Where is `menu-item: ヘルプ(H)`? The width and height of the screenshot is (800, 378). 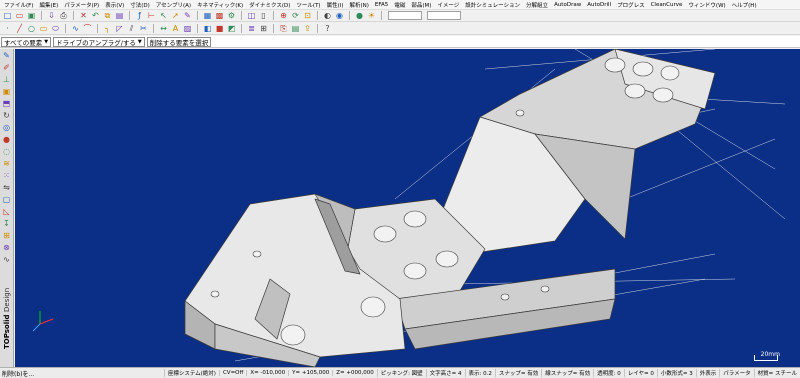 menu-item: ヘルプ(H) is located at coordinates (744, 5).